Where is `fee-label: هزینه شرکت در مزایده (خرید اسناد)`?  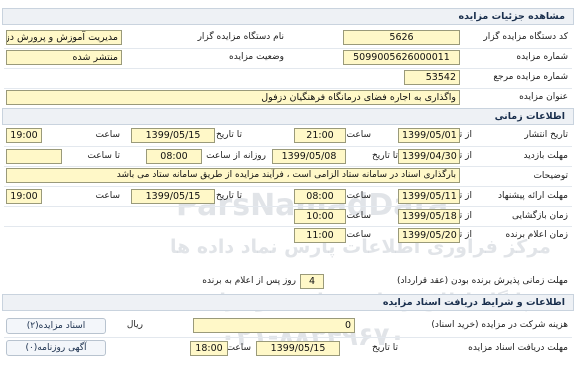
fee-label: هزینه شرکت در مزایده (خرید اسناد) is located at coordinates (499, 325).